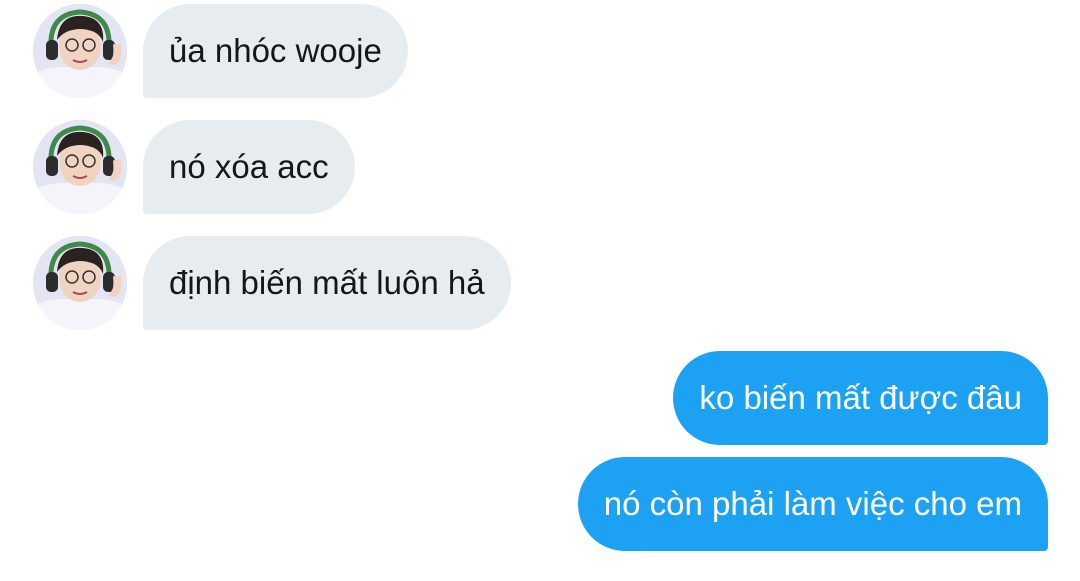 The image size is (1080, 581). I want to click on message-text: nó còn phải làm việc cho em, so click(812, 503).